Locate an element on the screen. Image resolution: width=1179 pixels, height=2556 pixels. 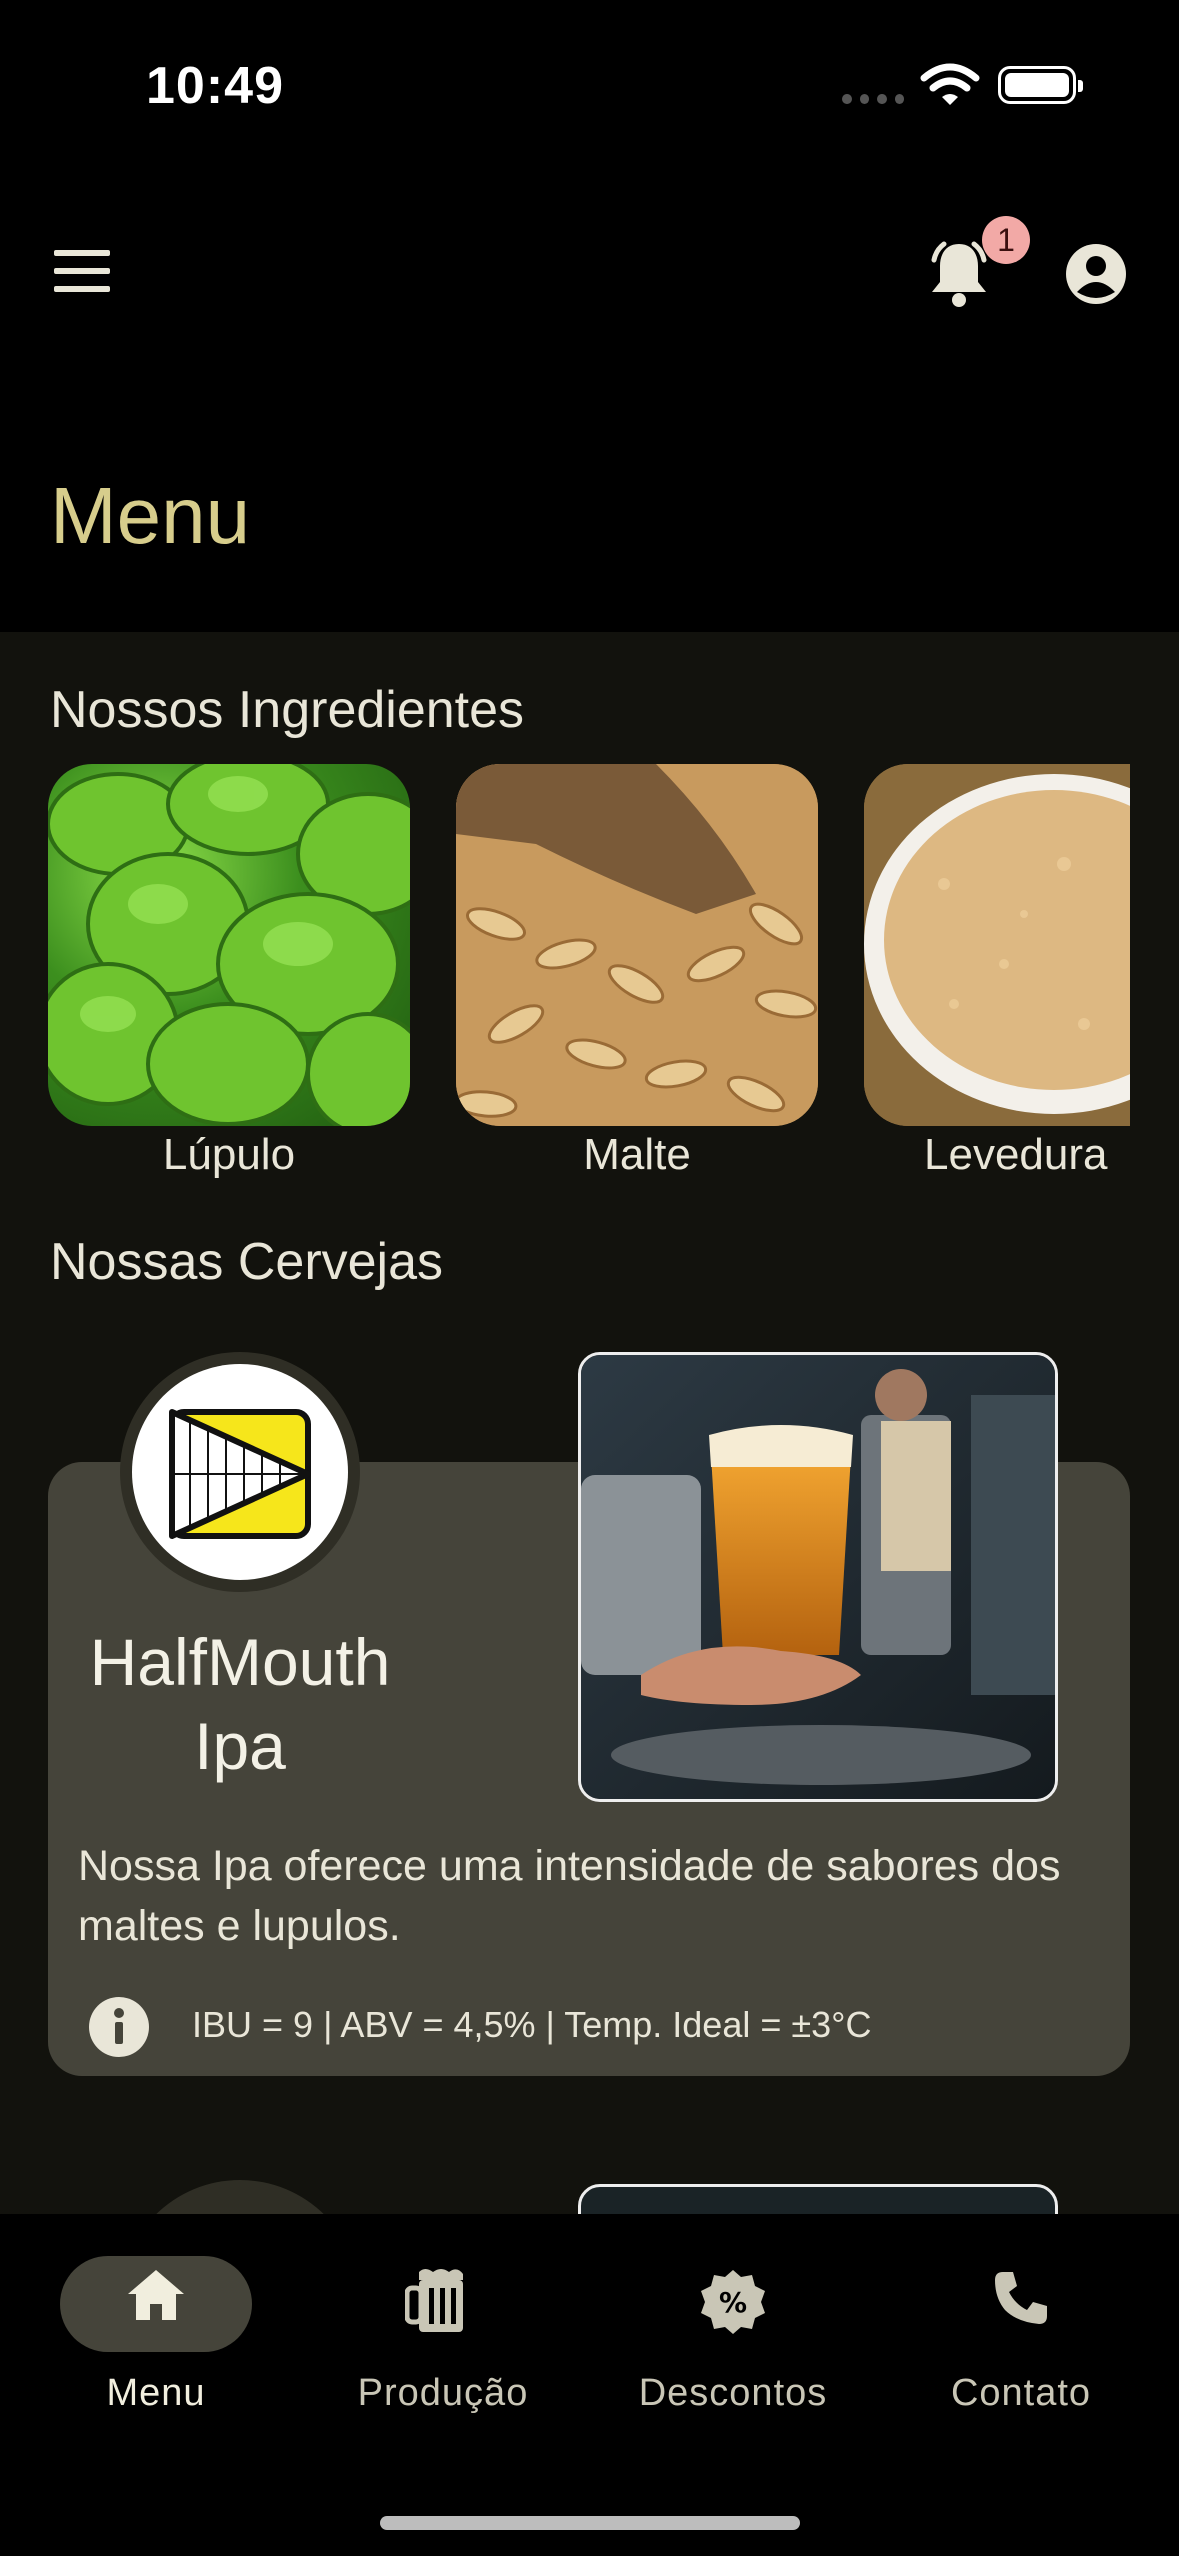
nav-label-descontos: Descontos is located at coordinates (733, 2393).